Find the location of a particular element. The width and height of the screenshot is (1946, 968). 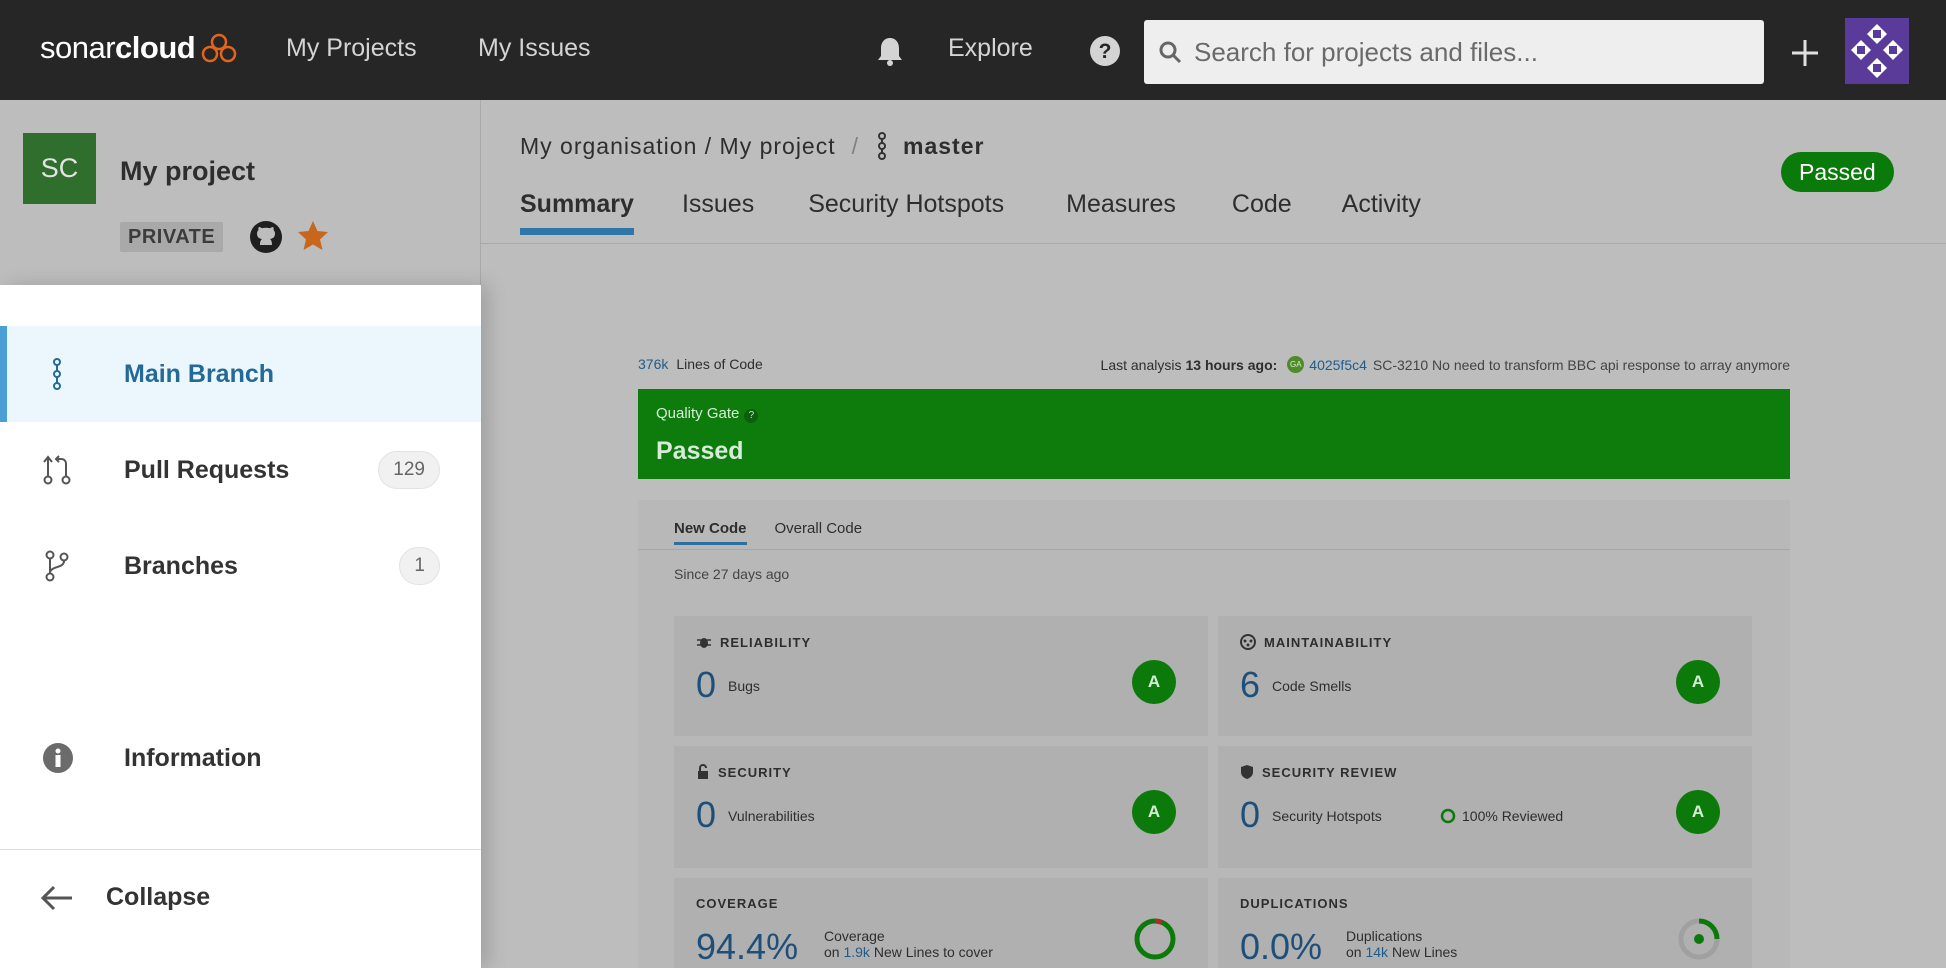

coverage-donut-icon is located at coordinates (1155, 939).